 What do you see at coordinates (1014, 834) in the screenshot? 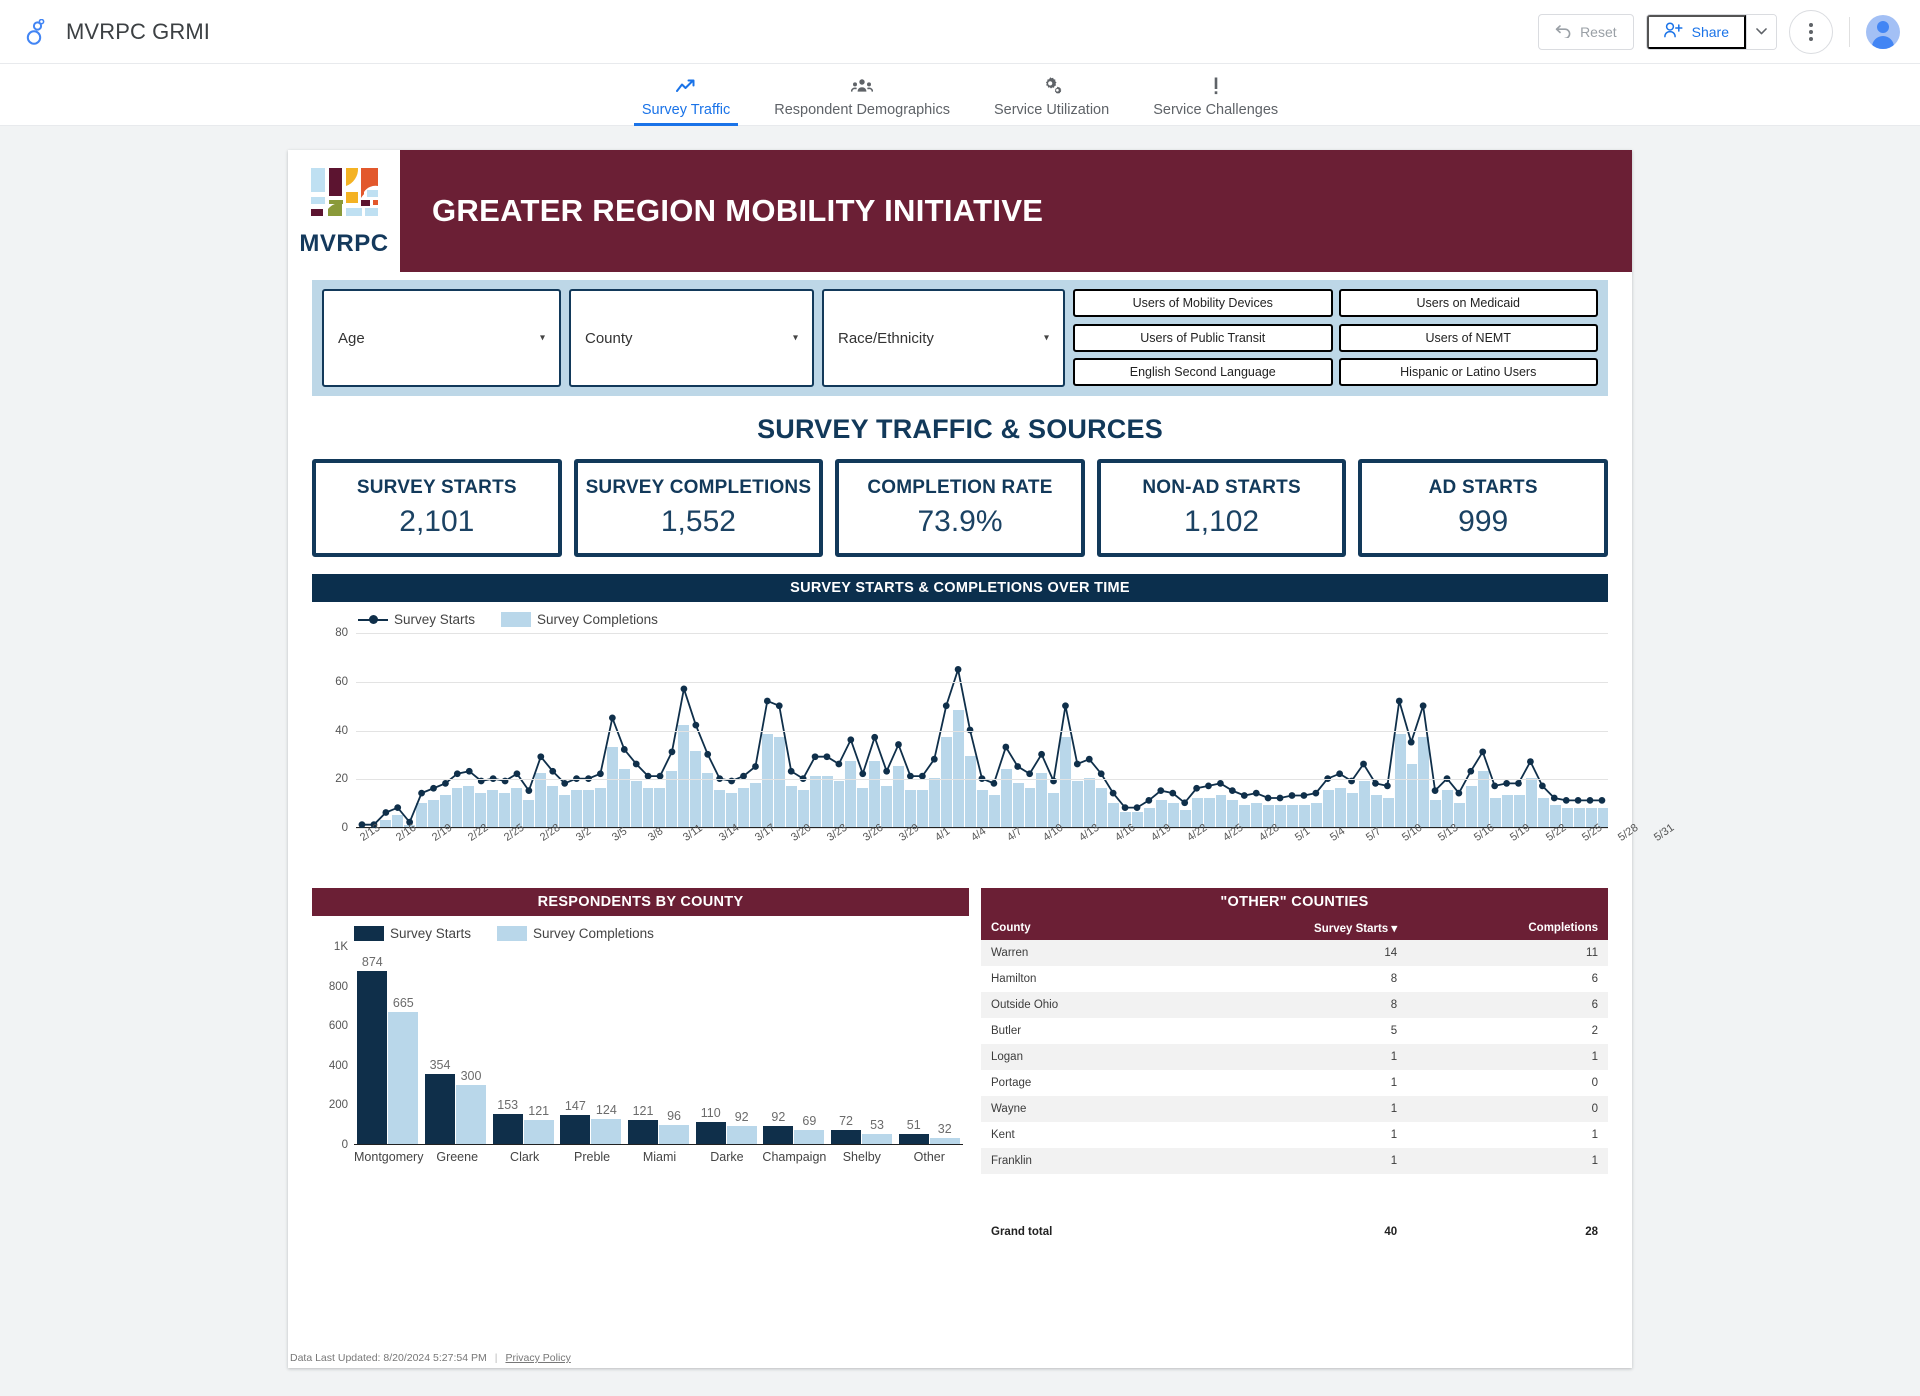
I see `x-tick-label: 4/7` at bounding box center [1014, 834].